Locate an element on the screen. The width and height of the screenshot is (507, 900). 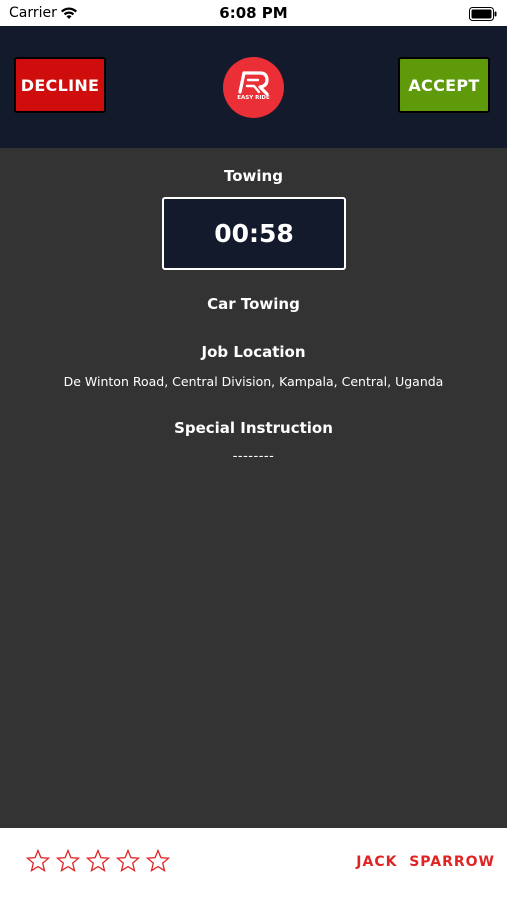
easy-ride-logo: EASY RIDE is located at coordinates (253, 87).